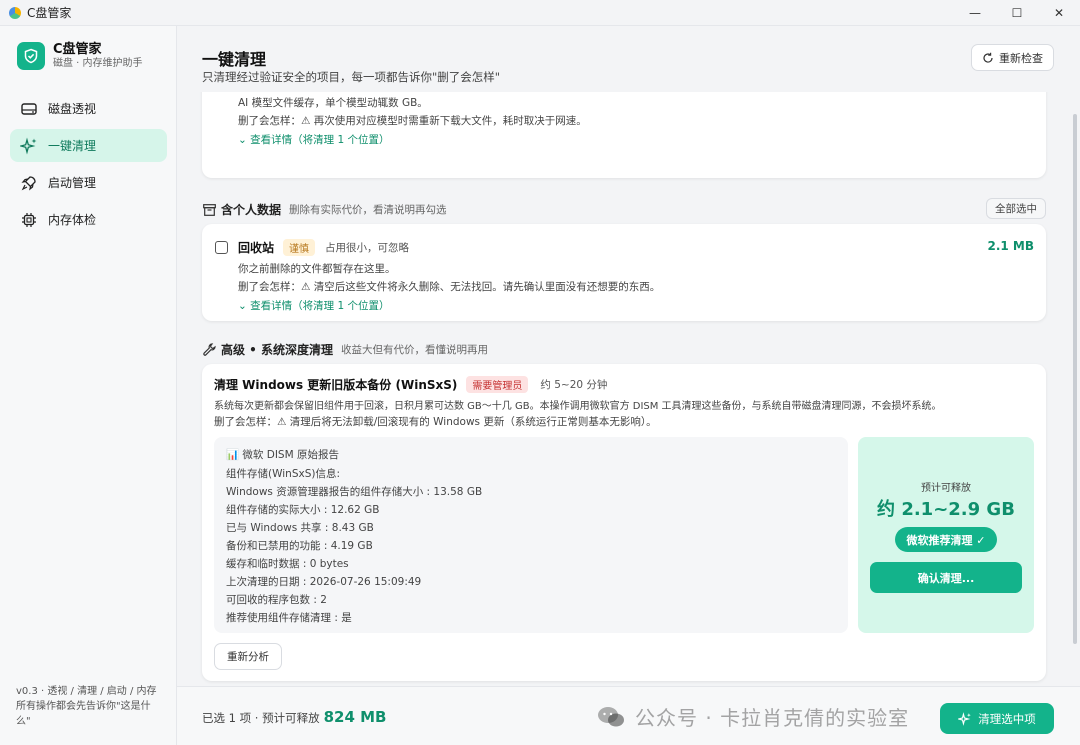 Image resolution: width=1080 pixels, height=745 pixels. Describe the element at coordinates (367, 248) in the screenshot. I see `item-note: 占用很小，可忽略` at that location.